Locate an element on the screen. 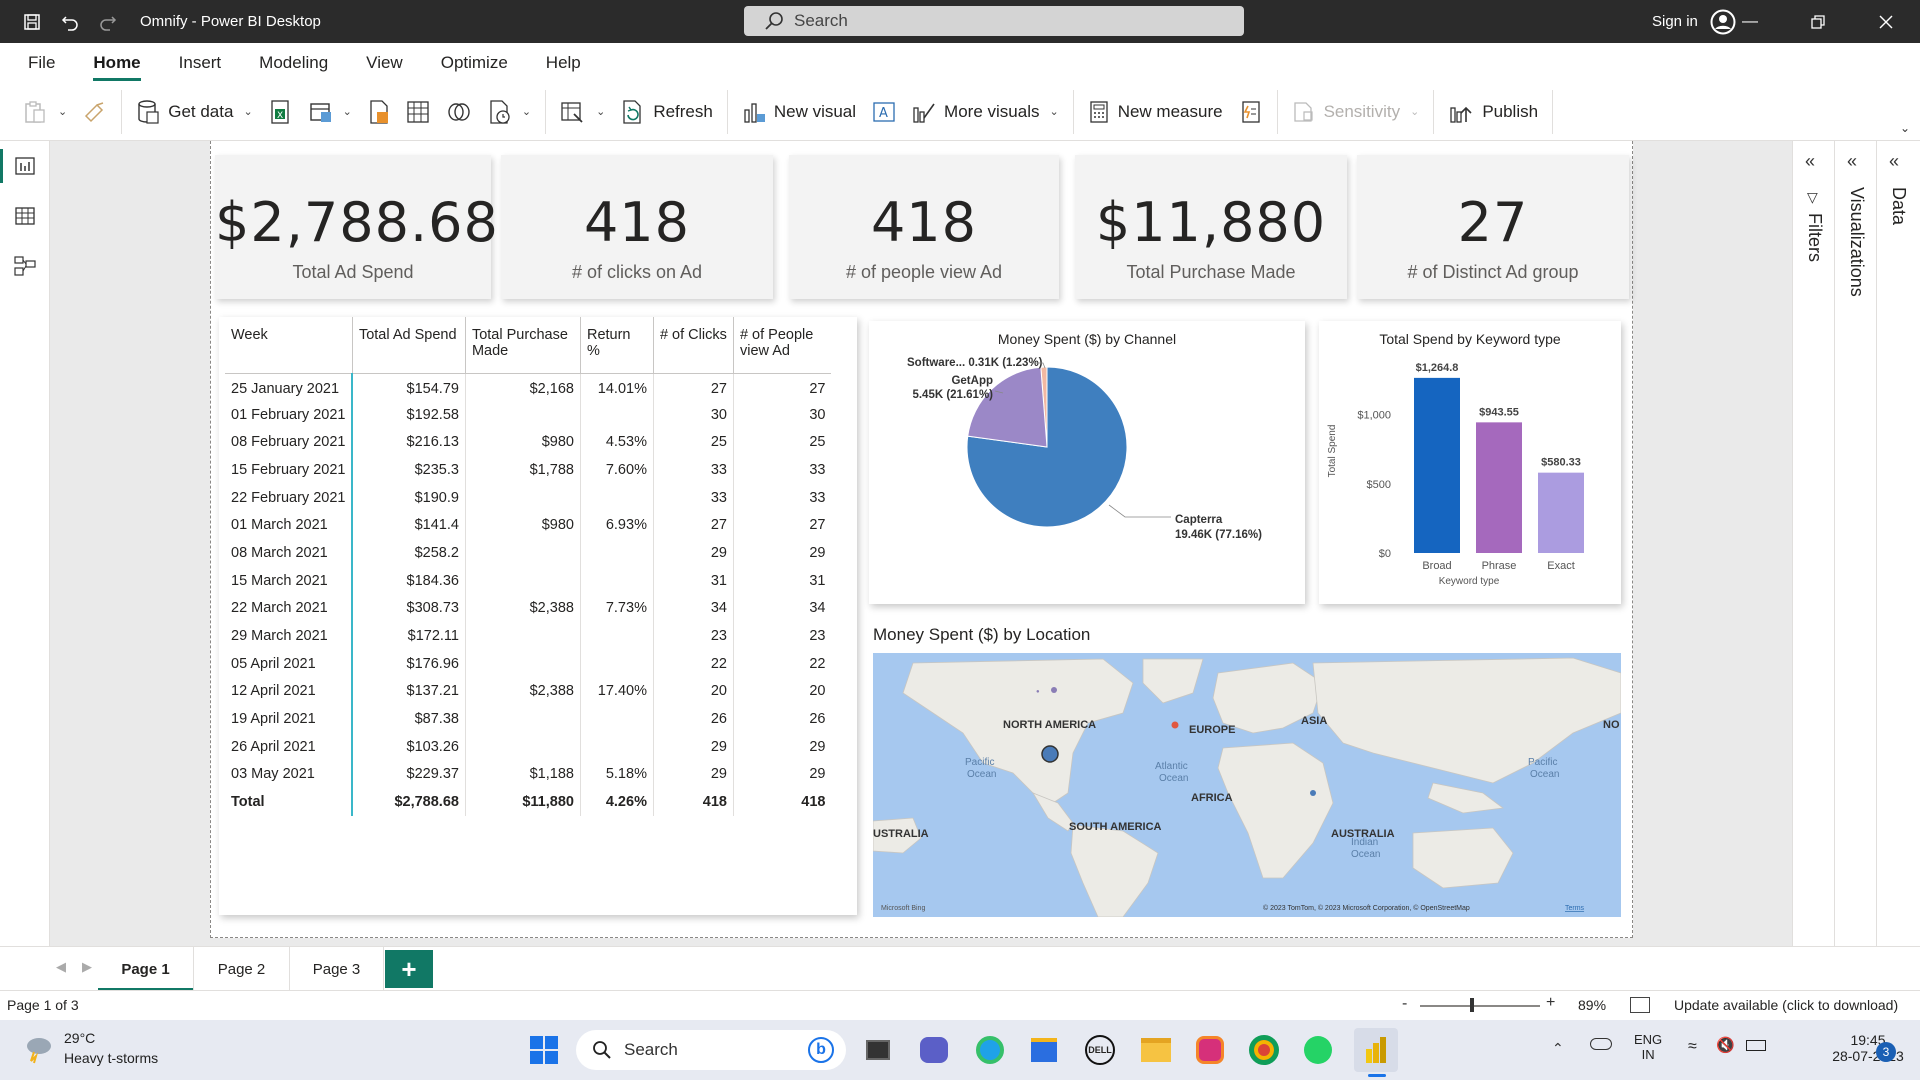 This screenshot has height=1080, width=1920. kpi-card-clicks: 418 # of clicks on Ad is located at coordinates (637, 227).